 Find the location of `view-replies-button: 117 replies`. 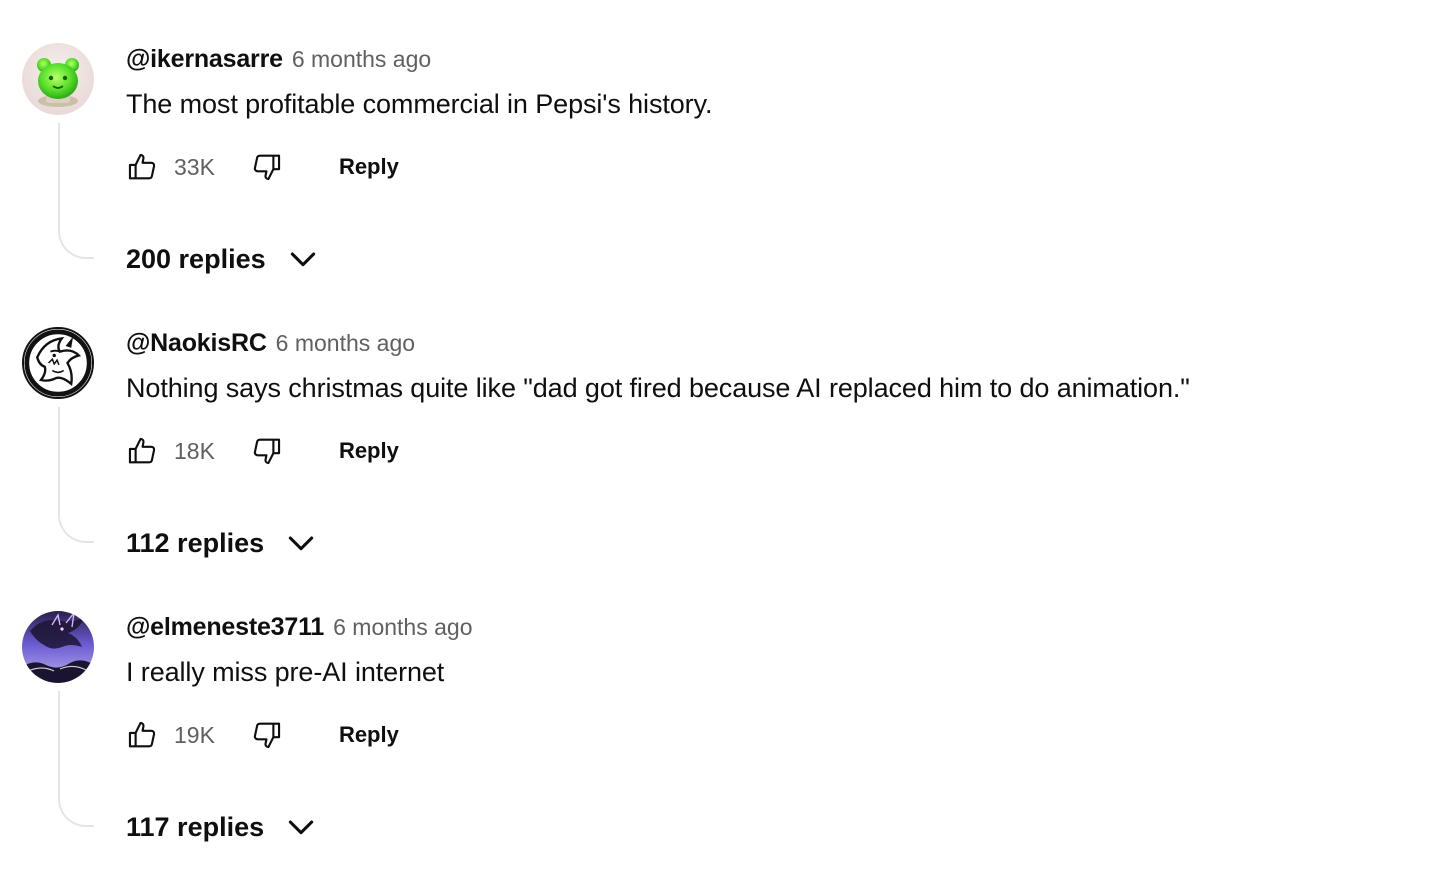

view-replies-button: 117 replies is located at coordinates (222, 827).